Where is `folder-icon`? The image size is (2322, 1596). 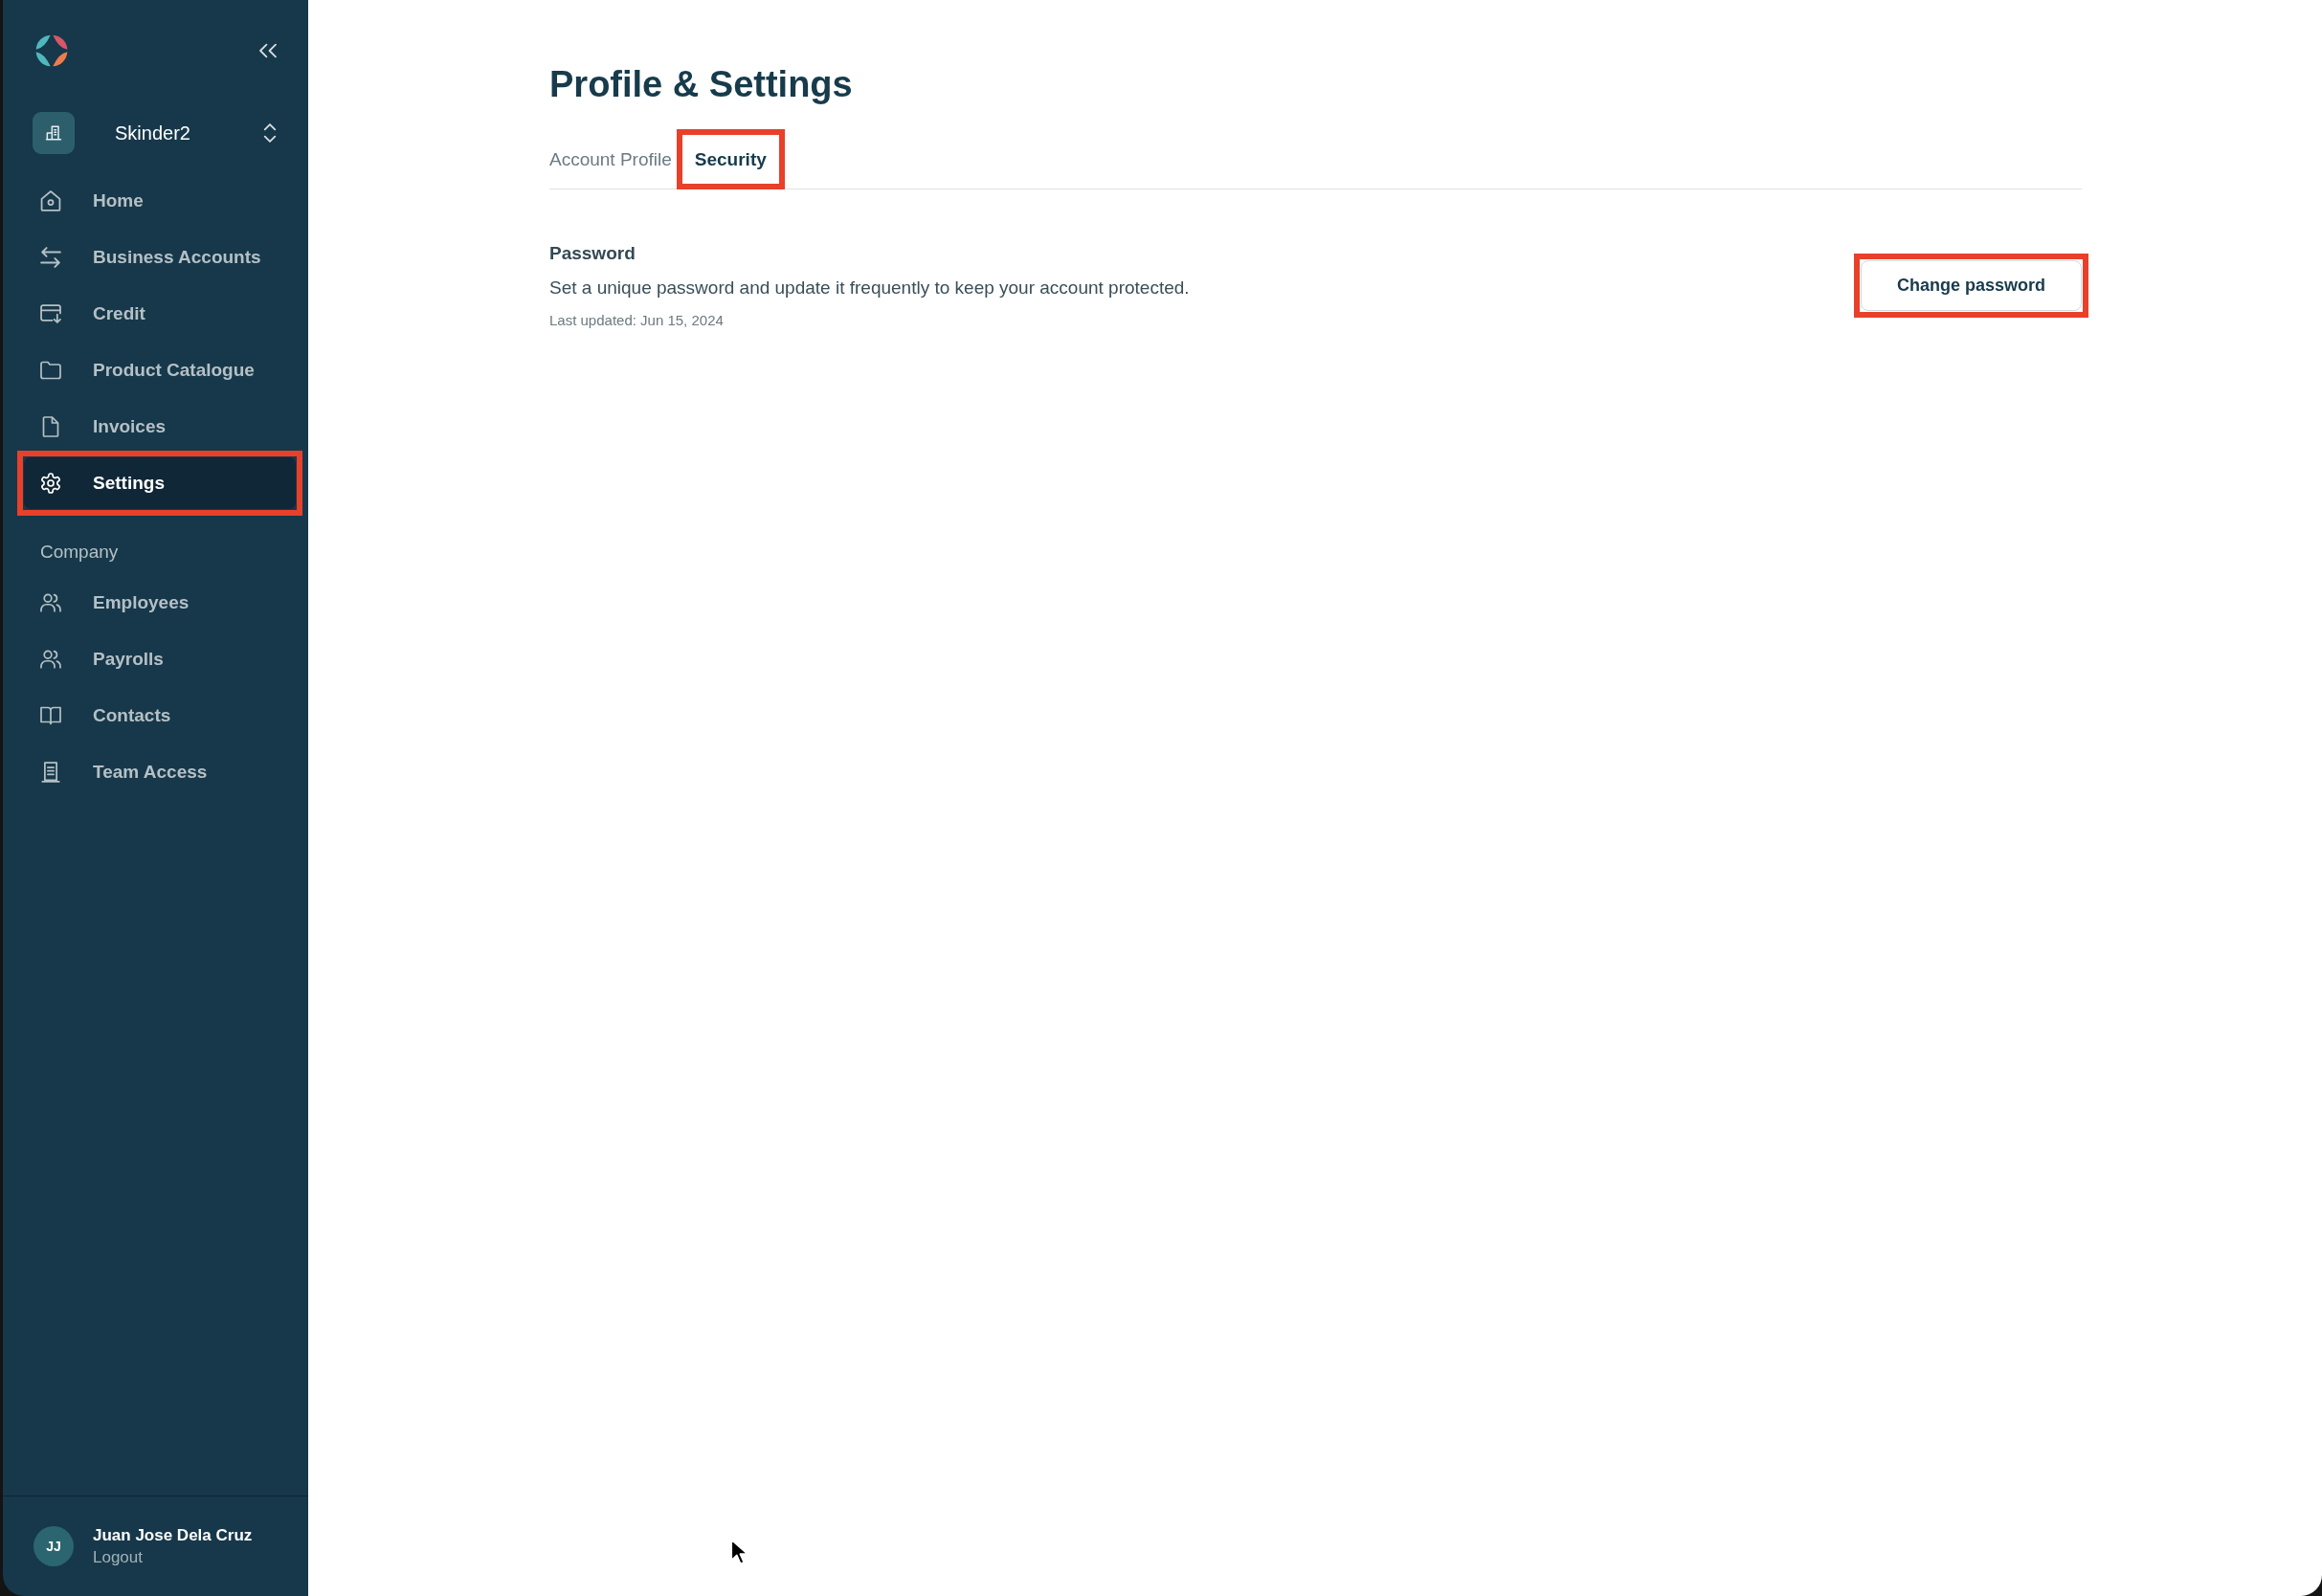 folder-icon is located at coordinates (50, 371).